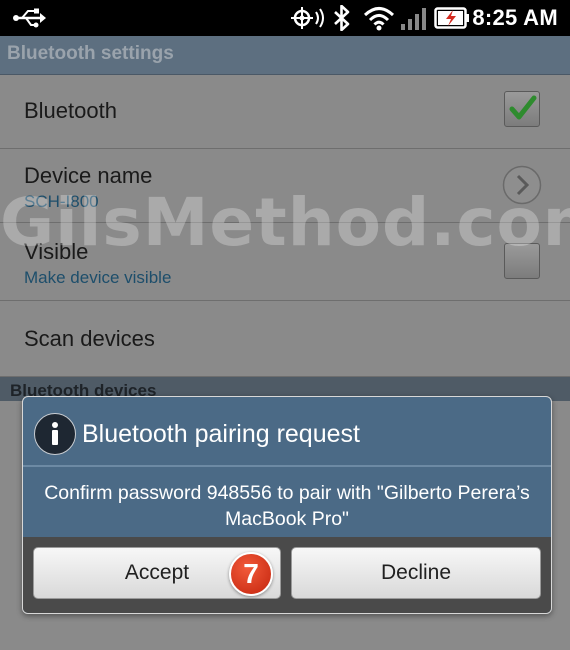  Describe the element at coordinates (251, 574) in the screenshot. I see `step-marker-badge: 7` at that location.